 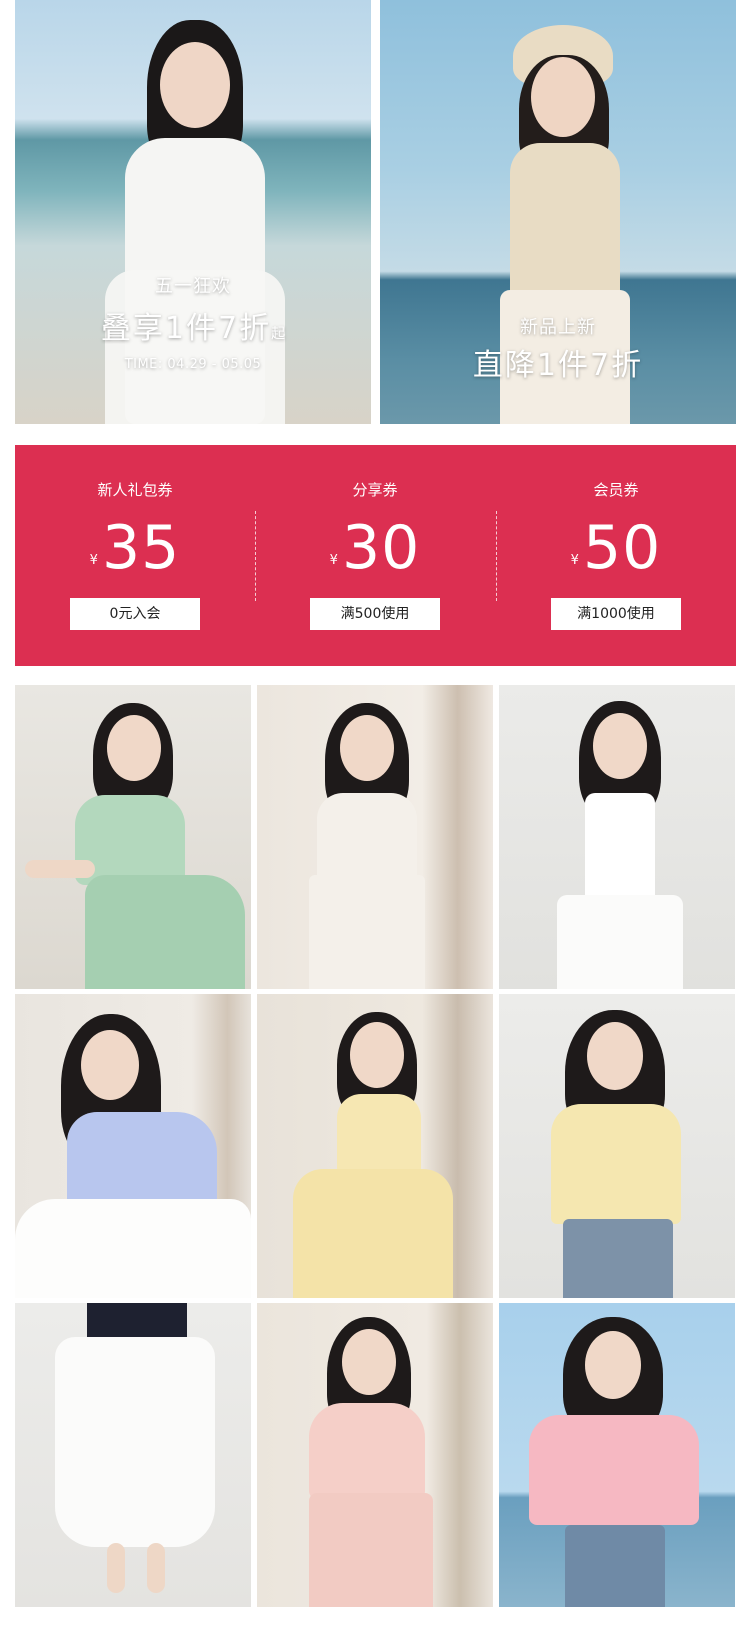 I want to click on promo-banner-holiday: 五一狂欢 叠享1件7折起 TIME: 04.29 - 05.05, so click(x=193, y=212).